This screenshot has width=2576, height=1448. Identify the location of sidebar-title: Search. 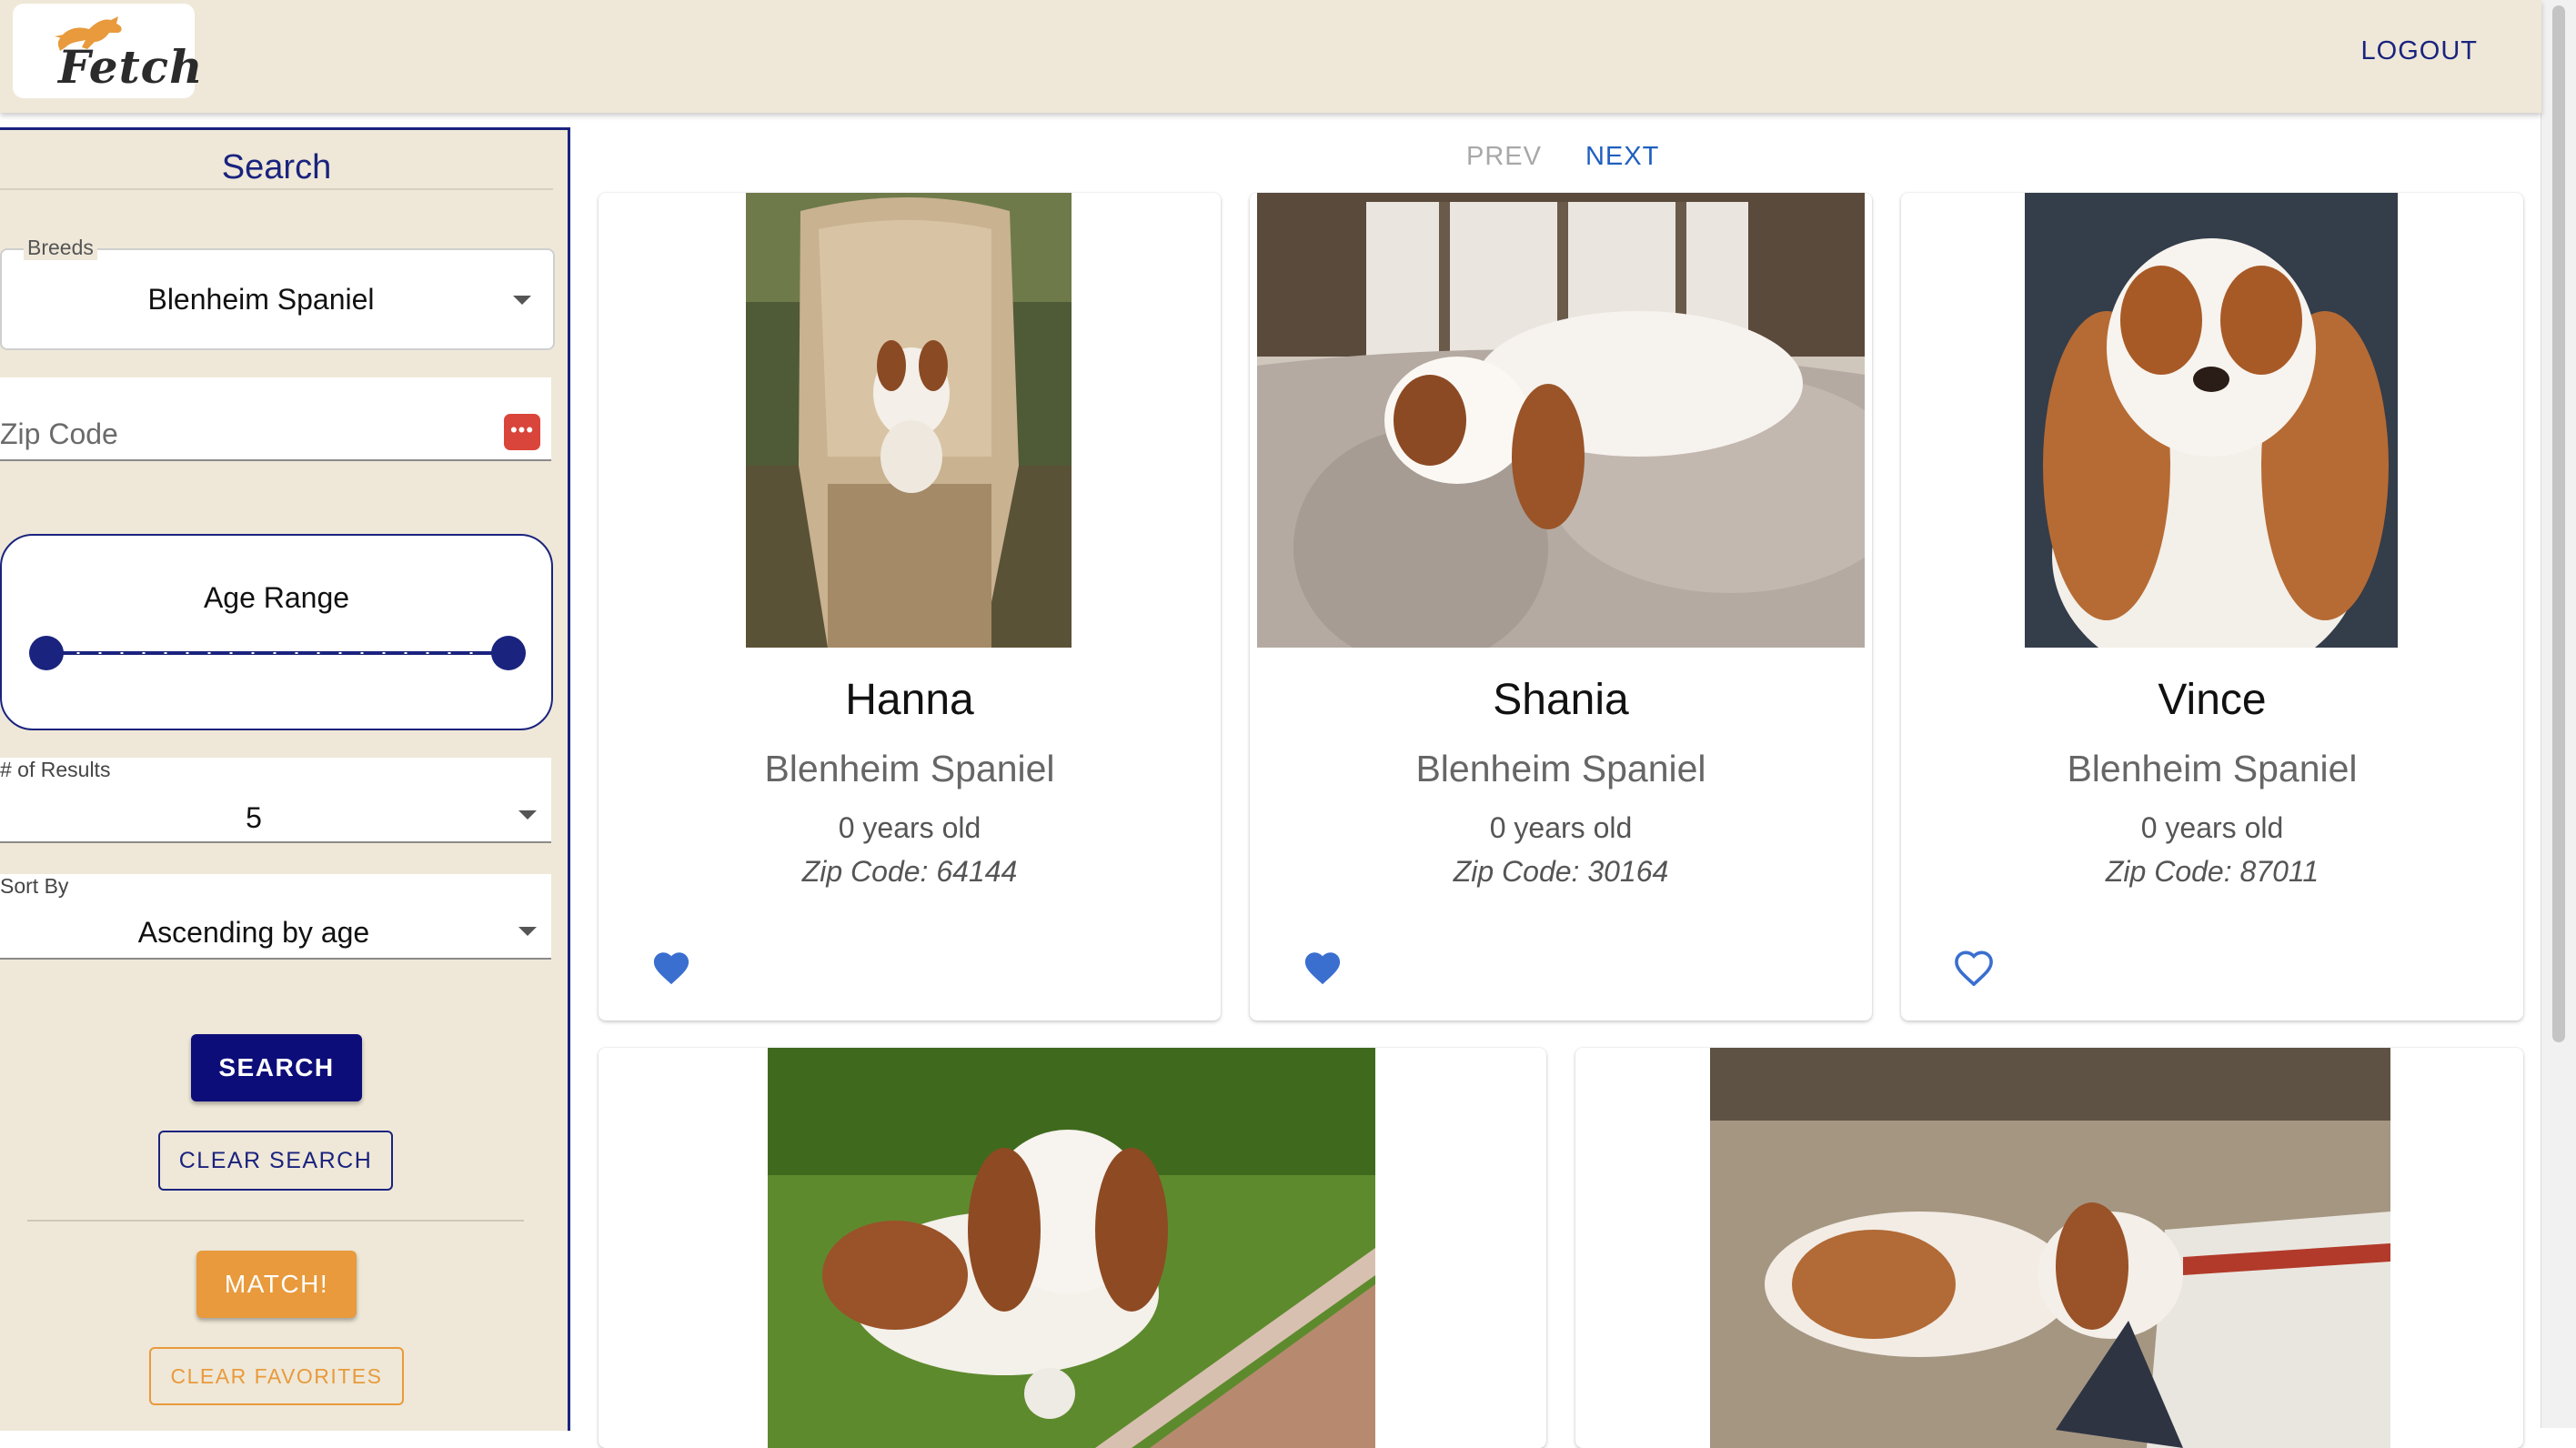
(276, 167).